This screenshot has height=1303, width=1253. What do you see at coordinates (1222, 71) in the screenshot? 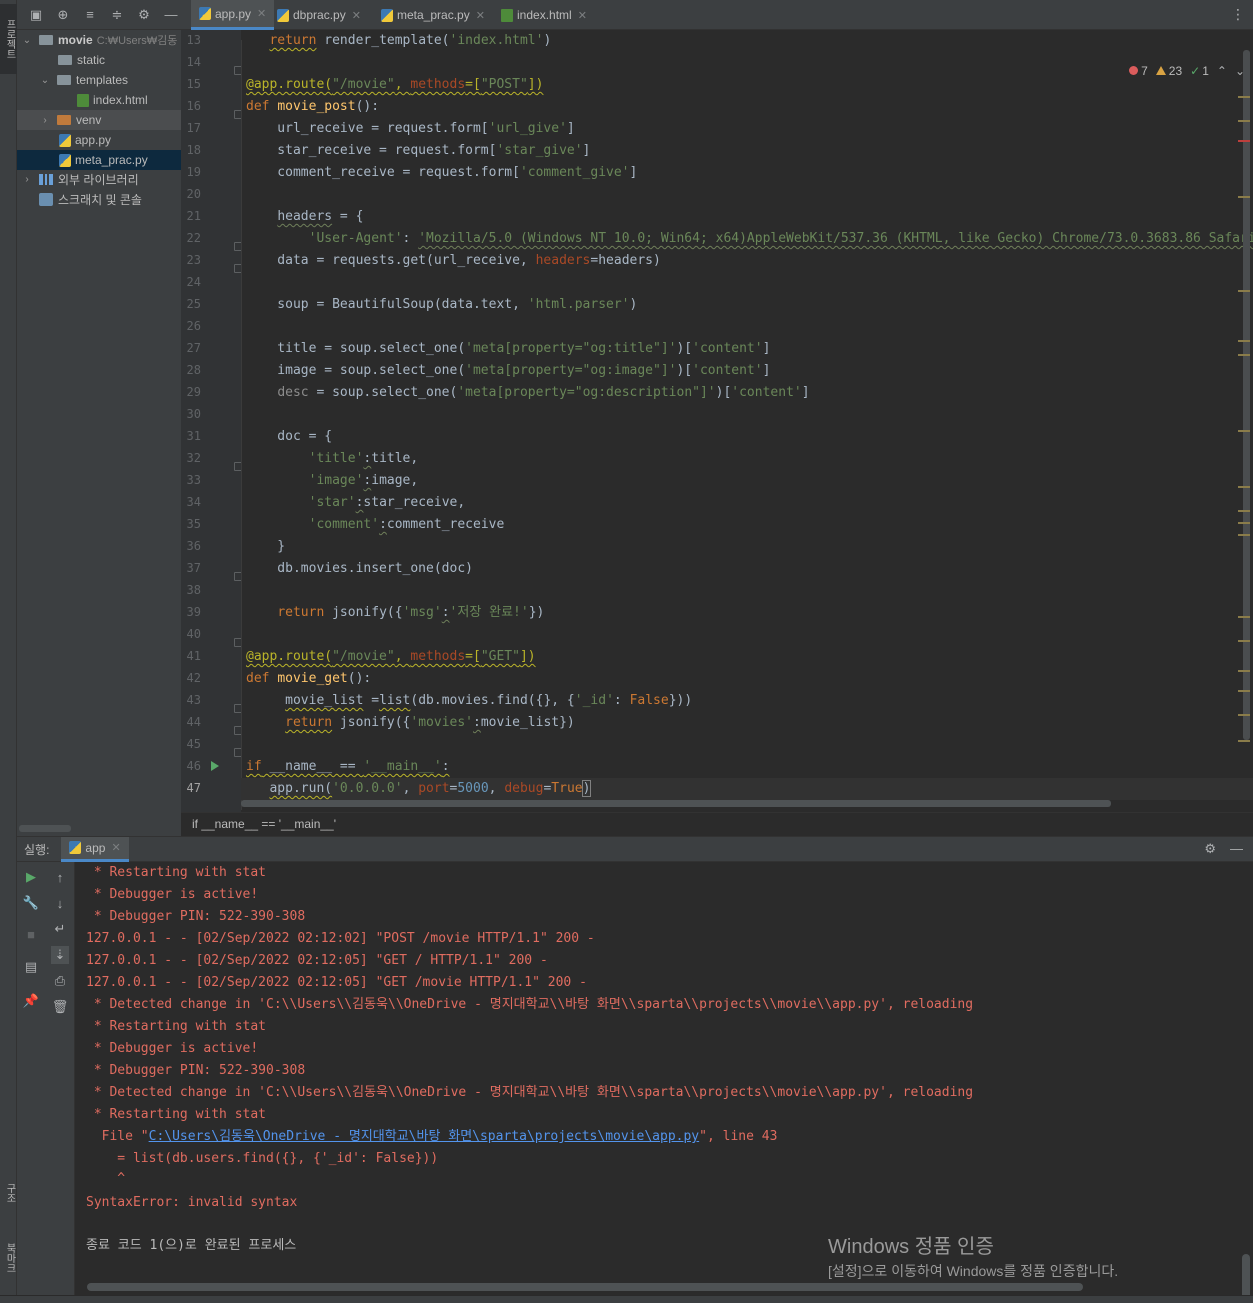
I see `chevron-up-icon: ⌃` at bounding box center [1222, 71].